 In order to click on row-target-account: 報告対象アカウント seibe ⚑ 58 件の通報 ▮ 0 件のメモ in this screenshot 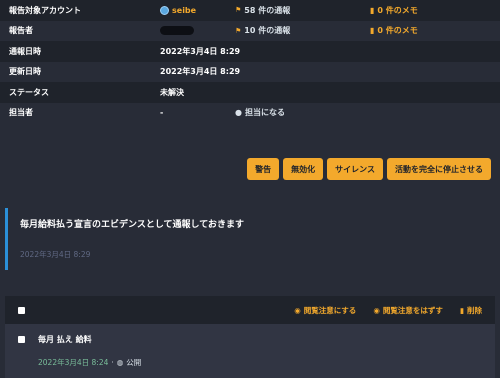, I will do `click(250, 10)`.